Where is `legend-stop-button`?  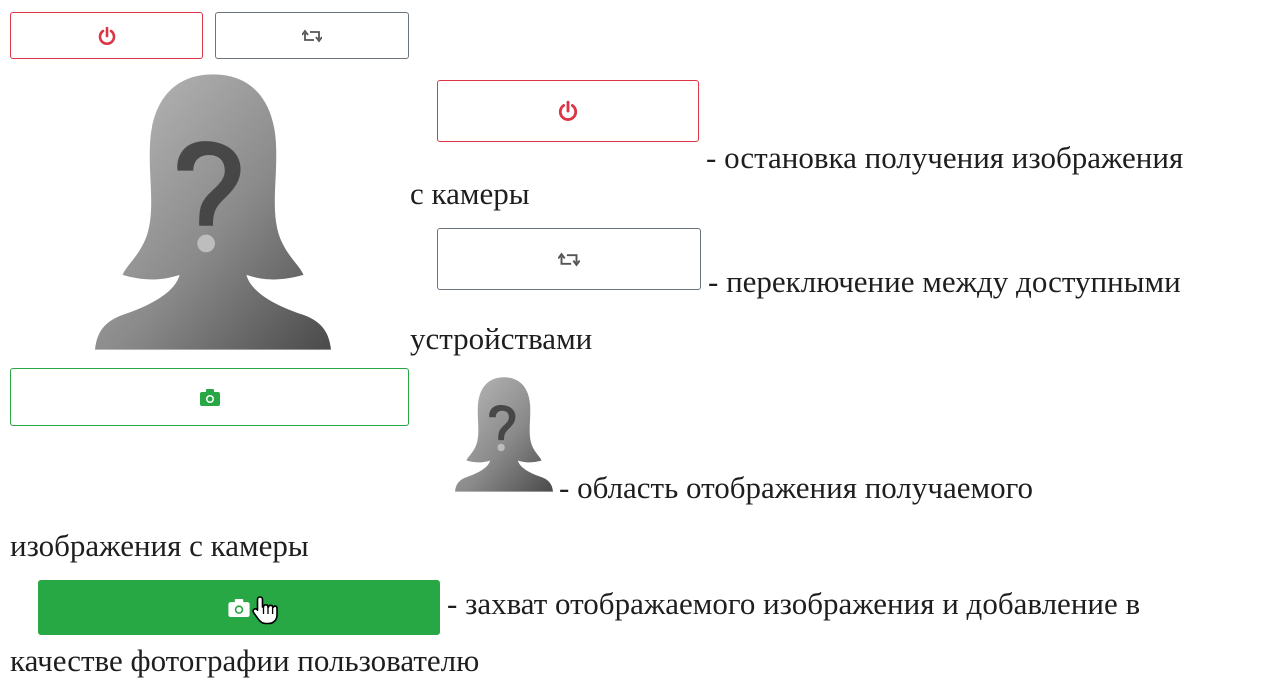 legend-stop-button is located at coordinates (568, 111).